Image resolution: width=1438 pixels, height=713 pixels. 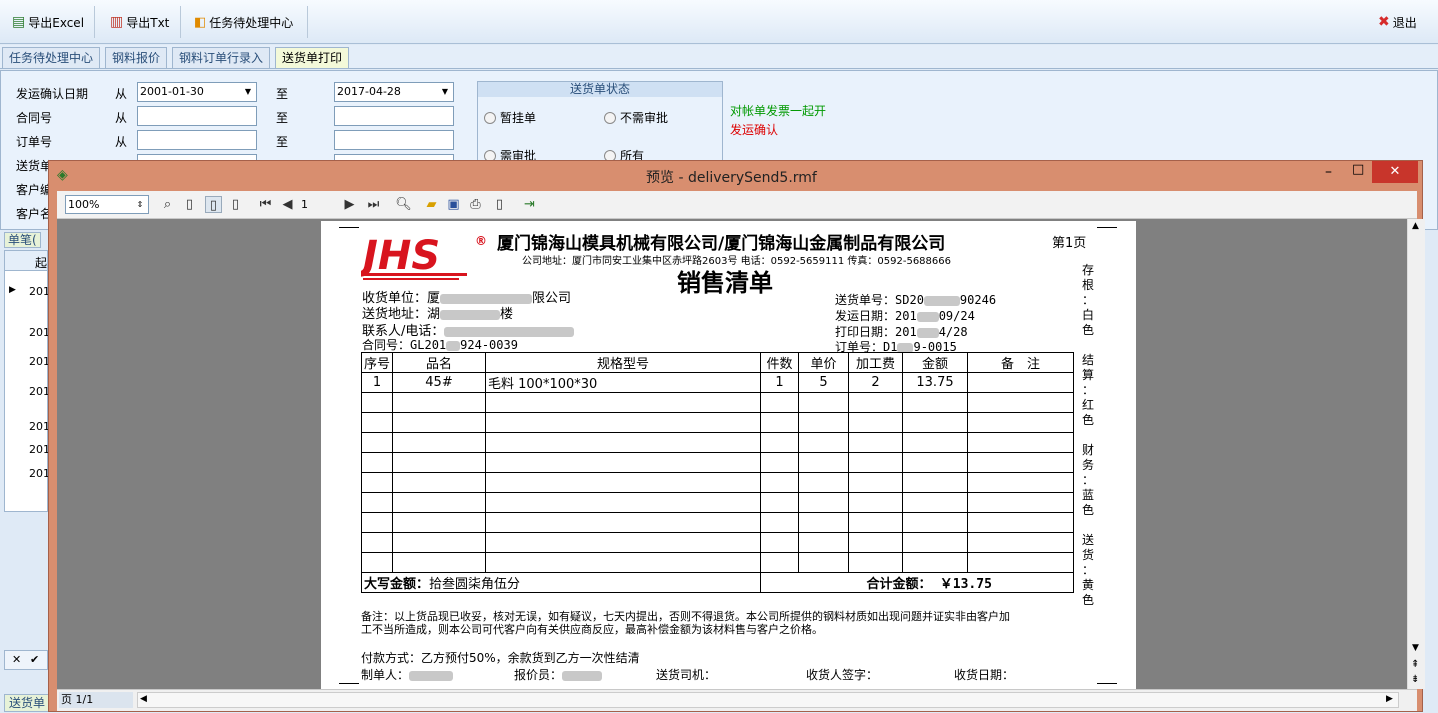 I want to click on tab-delivery-print: 送货单打印, so click(x=312, y=57).